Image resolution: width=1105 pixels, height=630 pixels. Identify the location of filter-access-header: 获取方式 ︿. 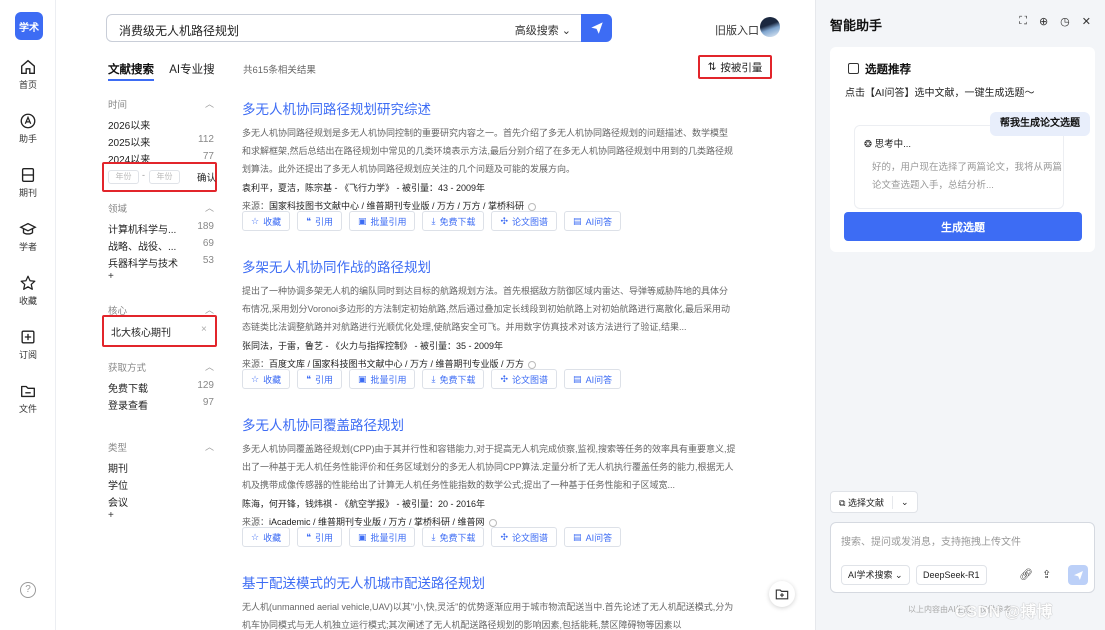
(161, 367).